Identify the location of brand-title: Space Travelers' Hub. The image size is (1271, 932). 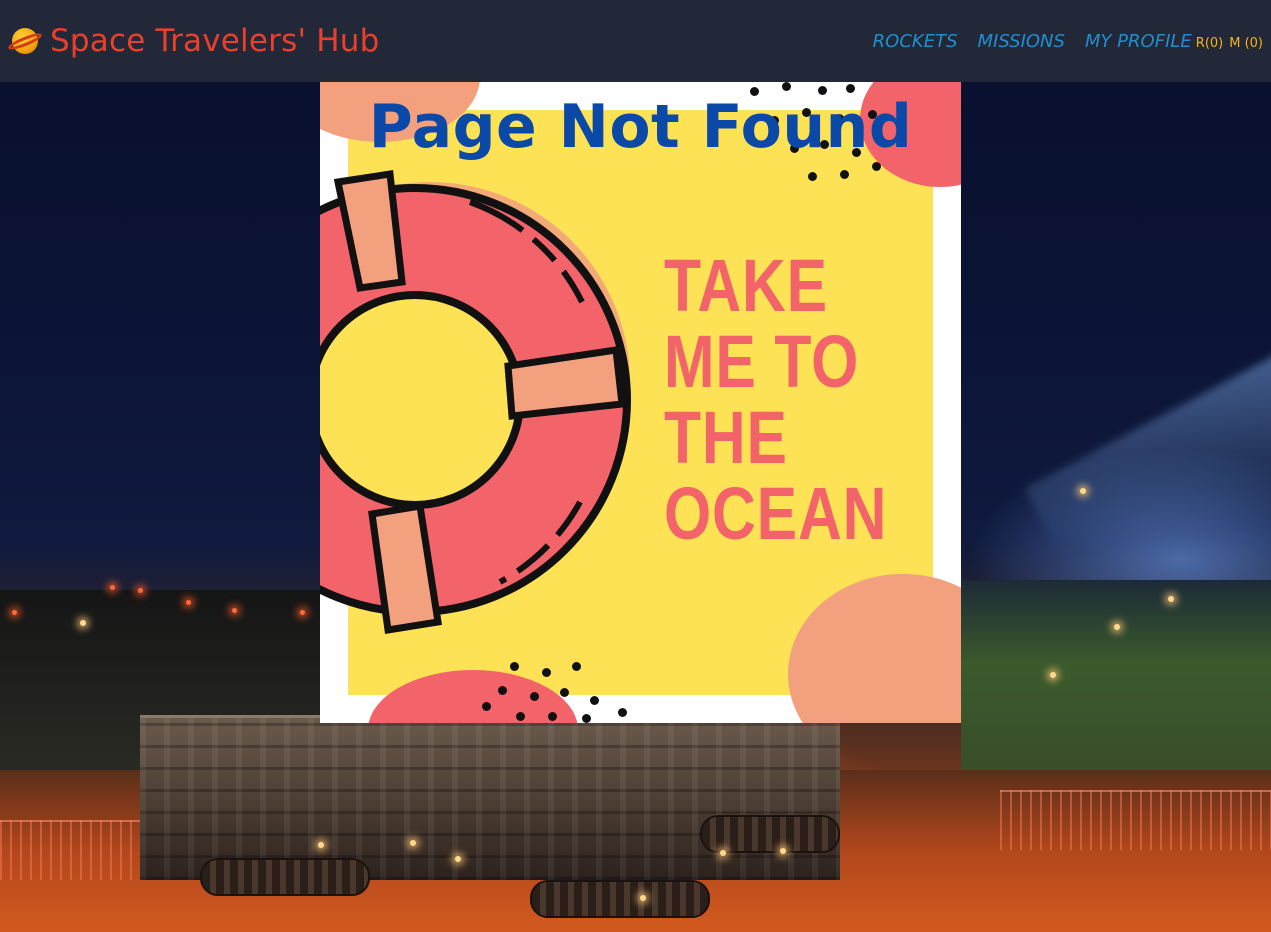
(215, 41).